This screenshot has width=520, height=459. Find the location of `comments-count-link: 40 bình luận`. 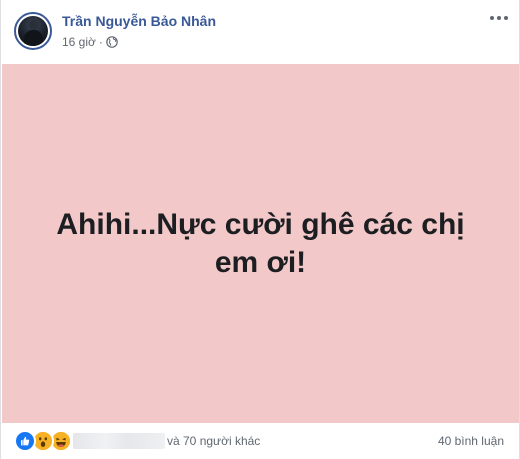

comments-count-link: 40 bình luận is located at coordinates (471, 441).